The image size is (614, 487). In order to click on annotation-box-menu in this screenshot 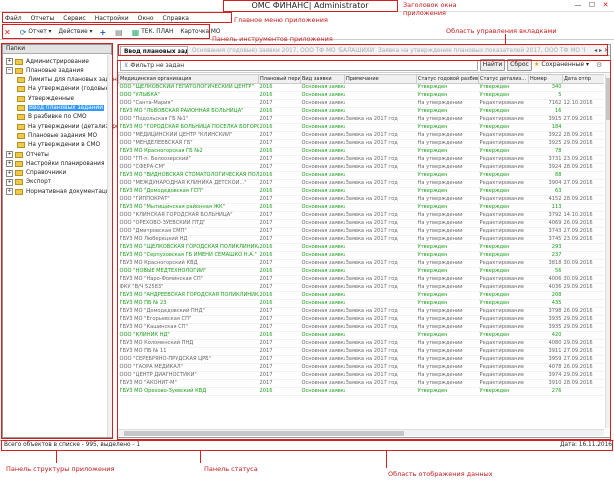, I will do `click(117, 17)`.